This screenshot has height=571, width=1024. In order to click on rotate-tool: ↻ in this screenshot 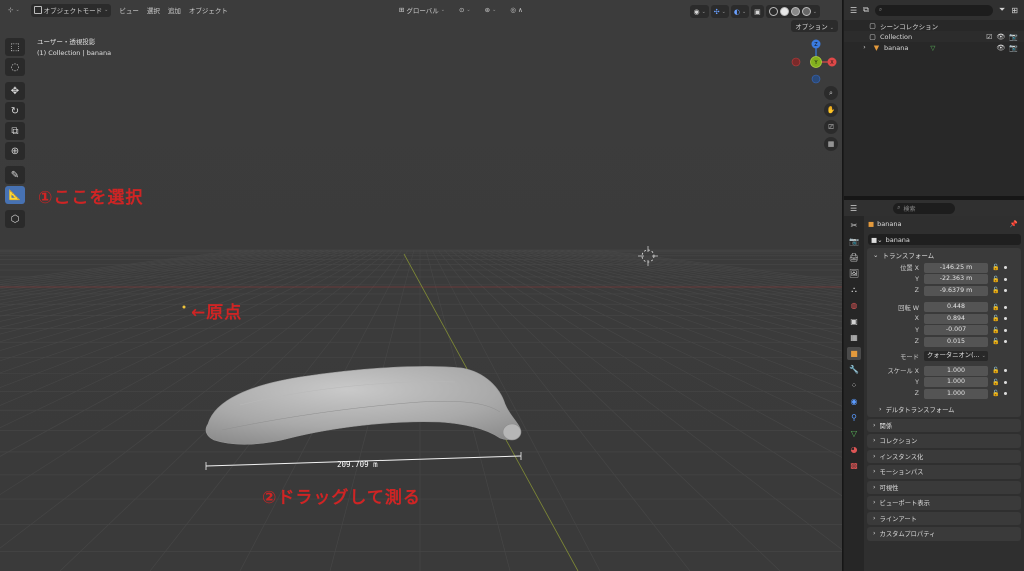, I will do `click(15, 111)`.